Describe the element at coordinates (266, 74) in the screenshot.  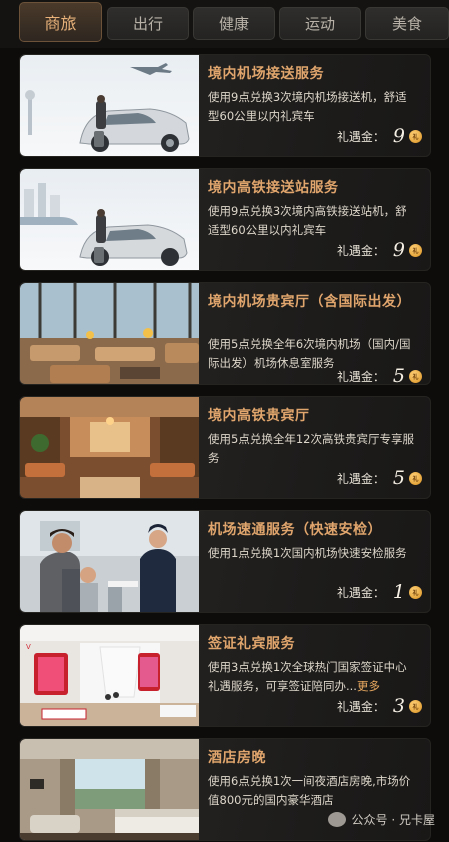
I see `card-title: 境内机场接送服务` at that location.